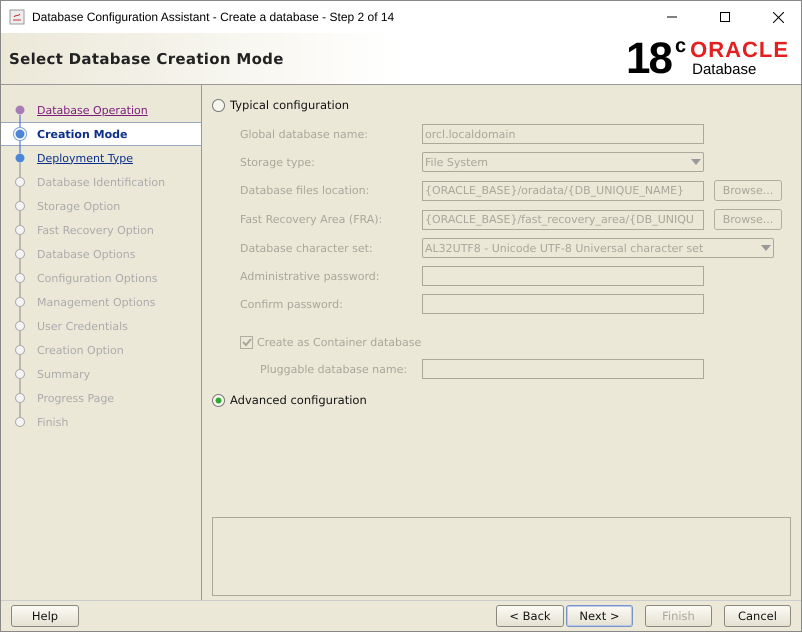 The image size is (802, 632). What do you see at coordinates (501, 400) in the screenshot?
I see `advanced-config-option: Advanced configuration` at bounding box center [501, 400].